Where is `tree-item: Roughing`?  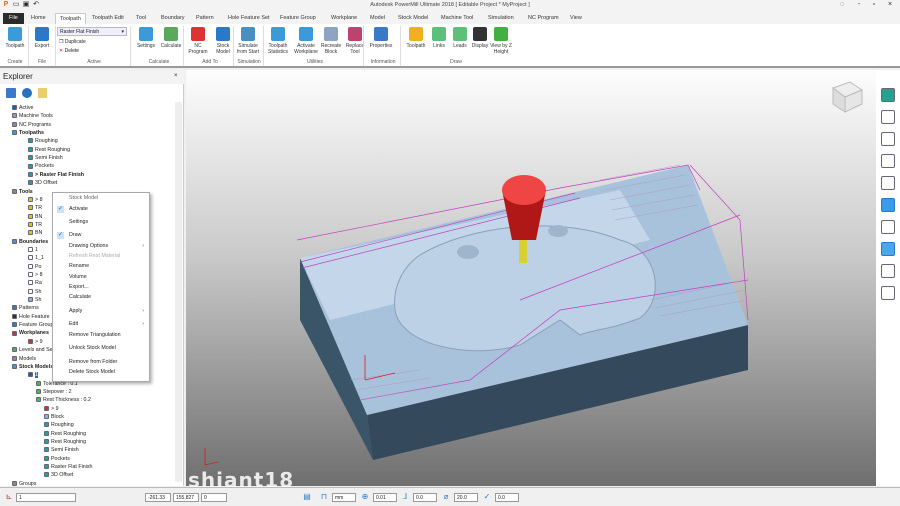
tree-item: Roughing is located at coordinates (43, 141).